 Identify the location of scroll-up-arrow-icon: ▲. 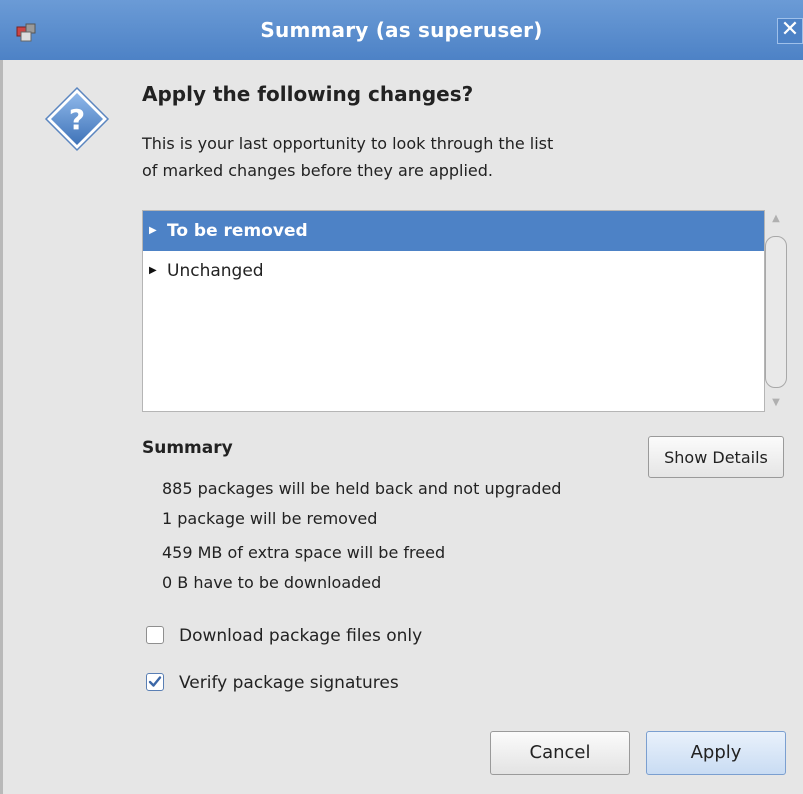
(776, 219).